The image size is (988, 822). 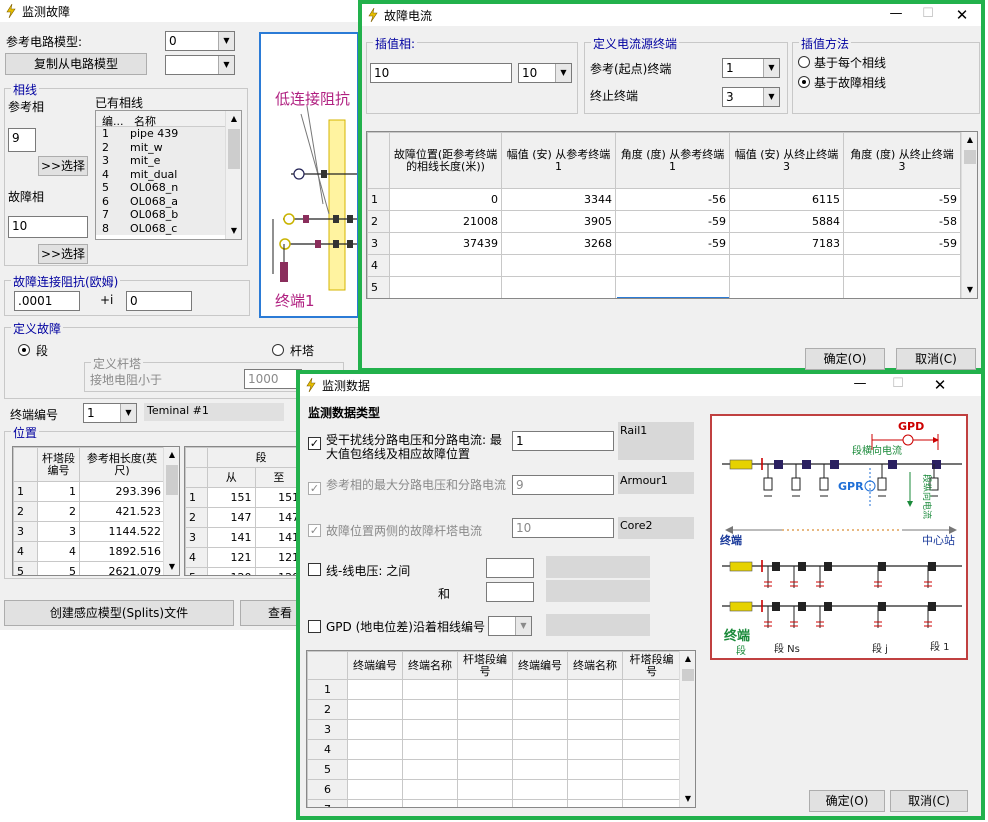 I want to click on table-row: 4 4 1892.516, so click(x=89, y=551).